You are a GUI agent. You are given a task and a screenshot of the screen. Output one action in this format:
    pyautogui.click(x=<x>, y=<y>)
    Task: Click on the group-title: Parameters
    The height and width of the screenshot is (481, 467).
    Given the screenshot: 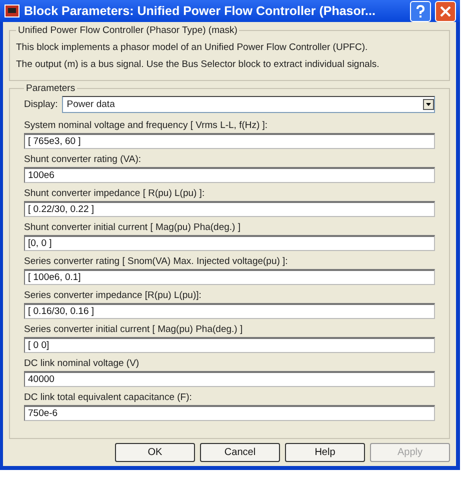 What is the action you would take?
    pyautogui.click(x=50, y=88)
    